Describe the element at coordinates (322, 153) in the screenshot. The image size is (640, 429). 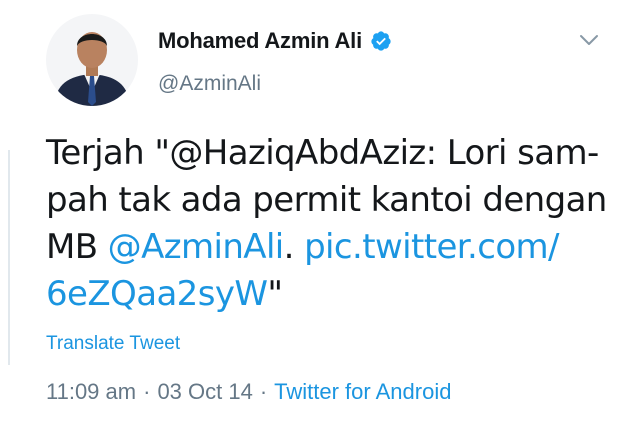
I see `tweet-line: Terjah "@HaziqAbdAziz: Lori sam-` at that location.